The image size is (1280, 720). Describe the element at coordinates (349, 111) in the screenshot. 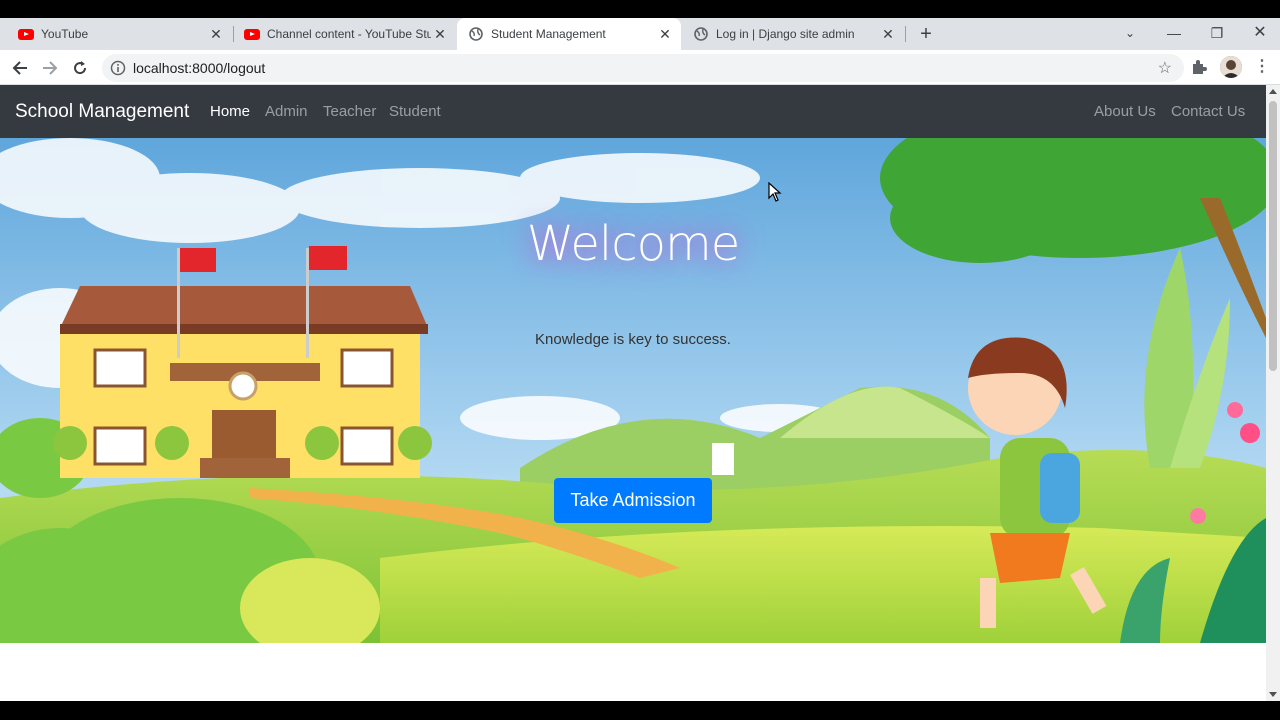

I see `nav-teacher: Teacher` at that location.